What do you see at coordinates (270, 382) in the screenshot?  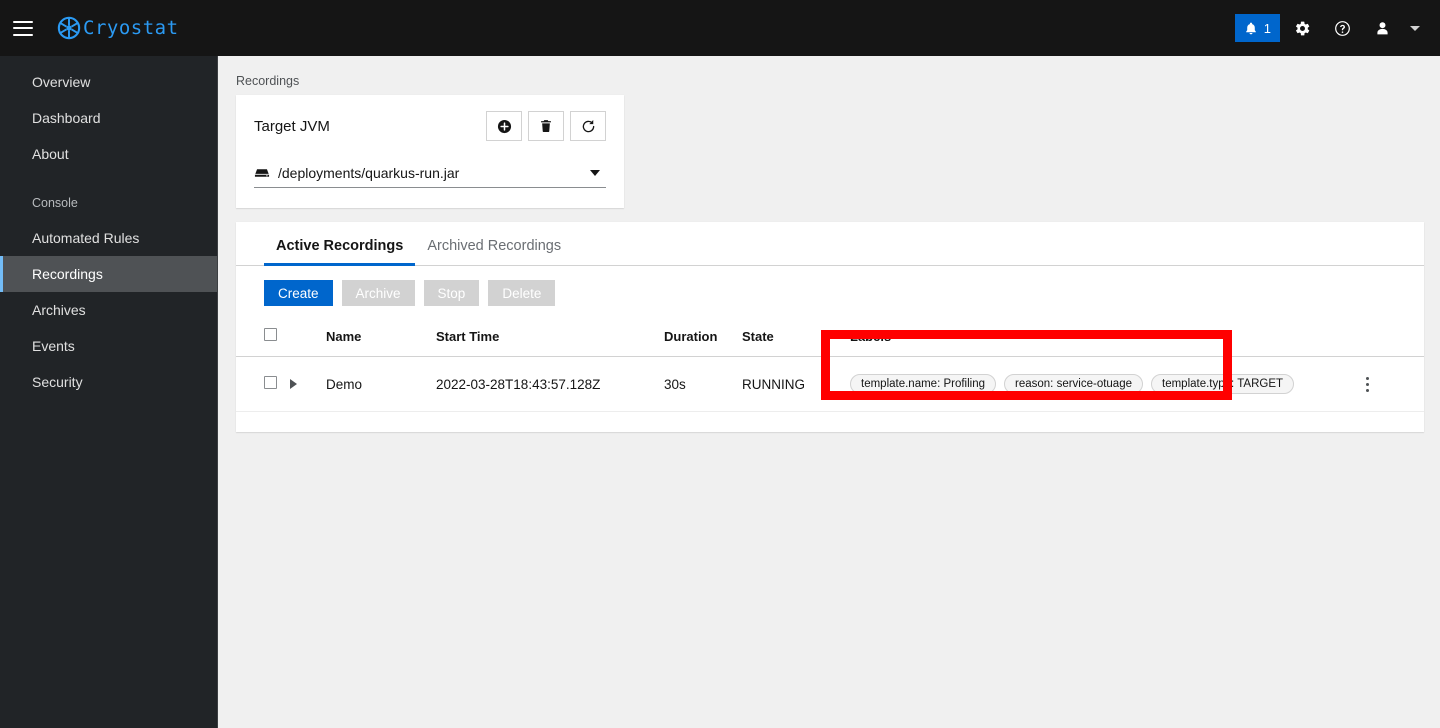 I see `row-checkbox` at bounding box center [270, 382].